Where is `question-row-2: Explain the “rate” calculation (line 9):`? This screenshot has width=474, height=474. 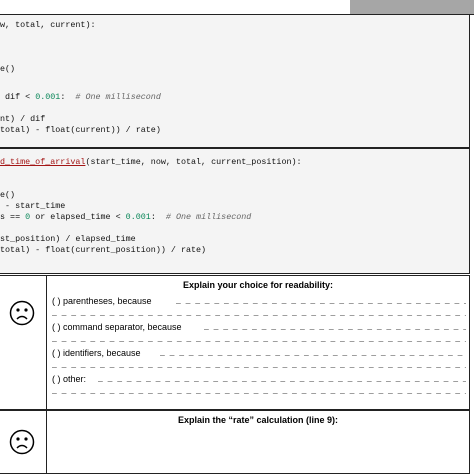
question-row-2: Explain the “rate” calculation (line 9): is located at coordinates (235, 442).